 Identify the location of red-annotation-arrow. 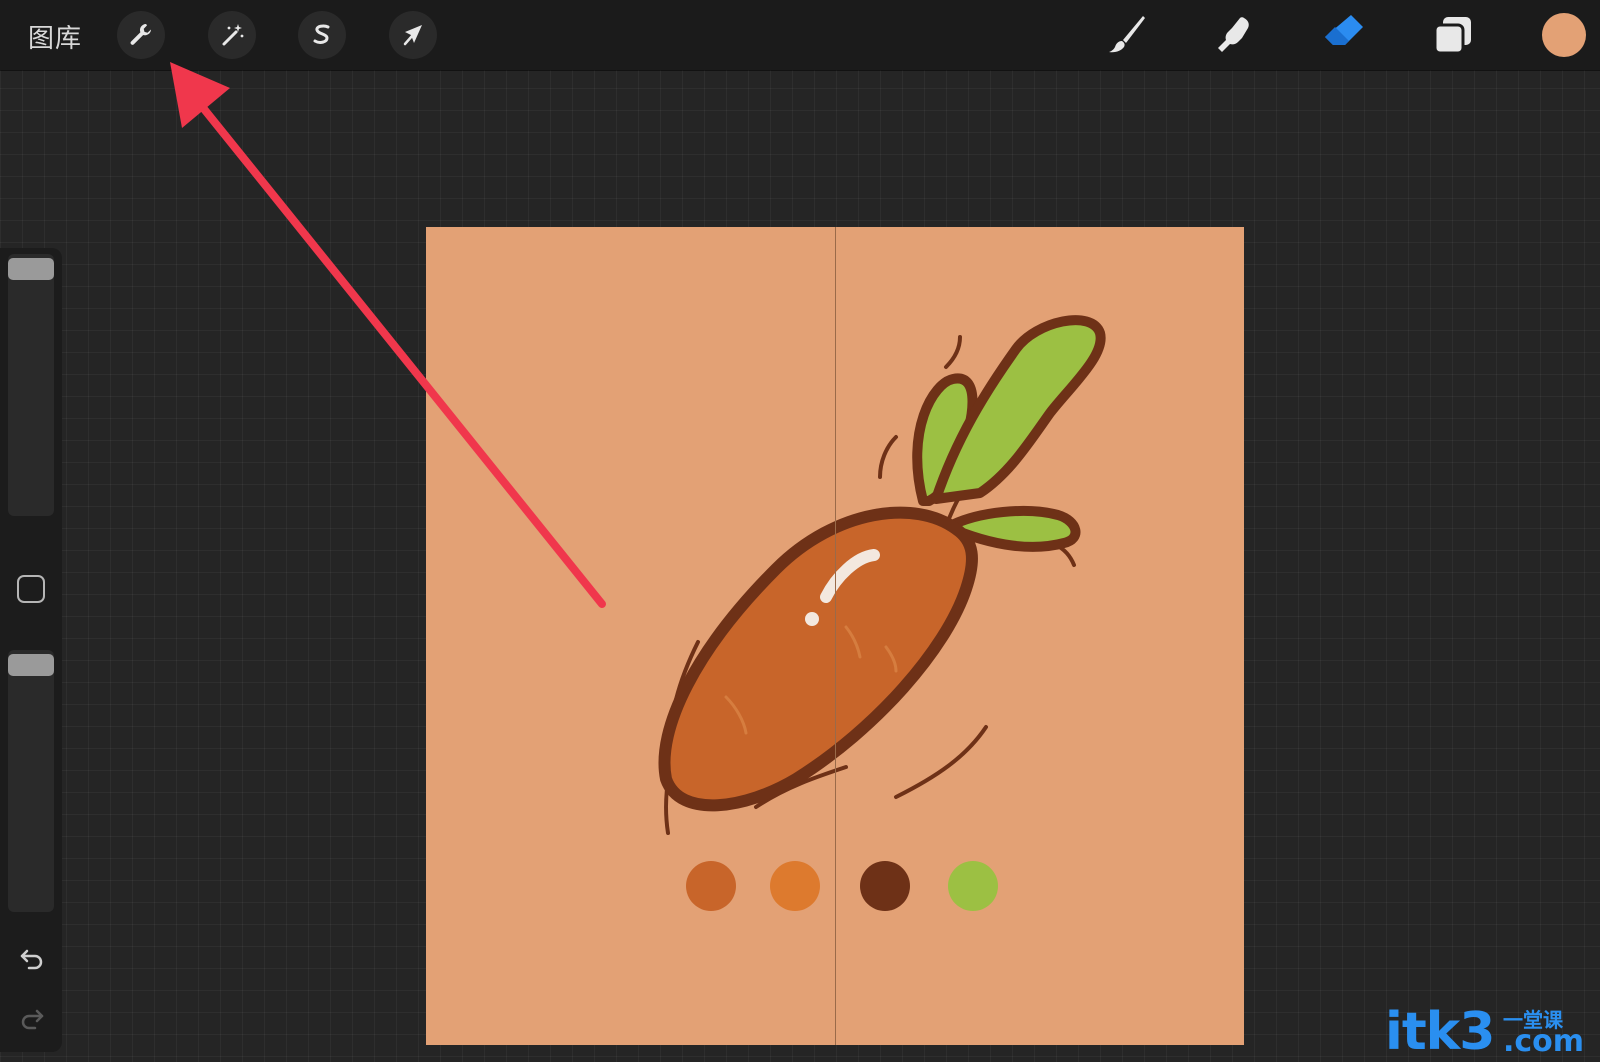
(388, 335).